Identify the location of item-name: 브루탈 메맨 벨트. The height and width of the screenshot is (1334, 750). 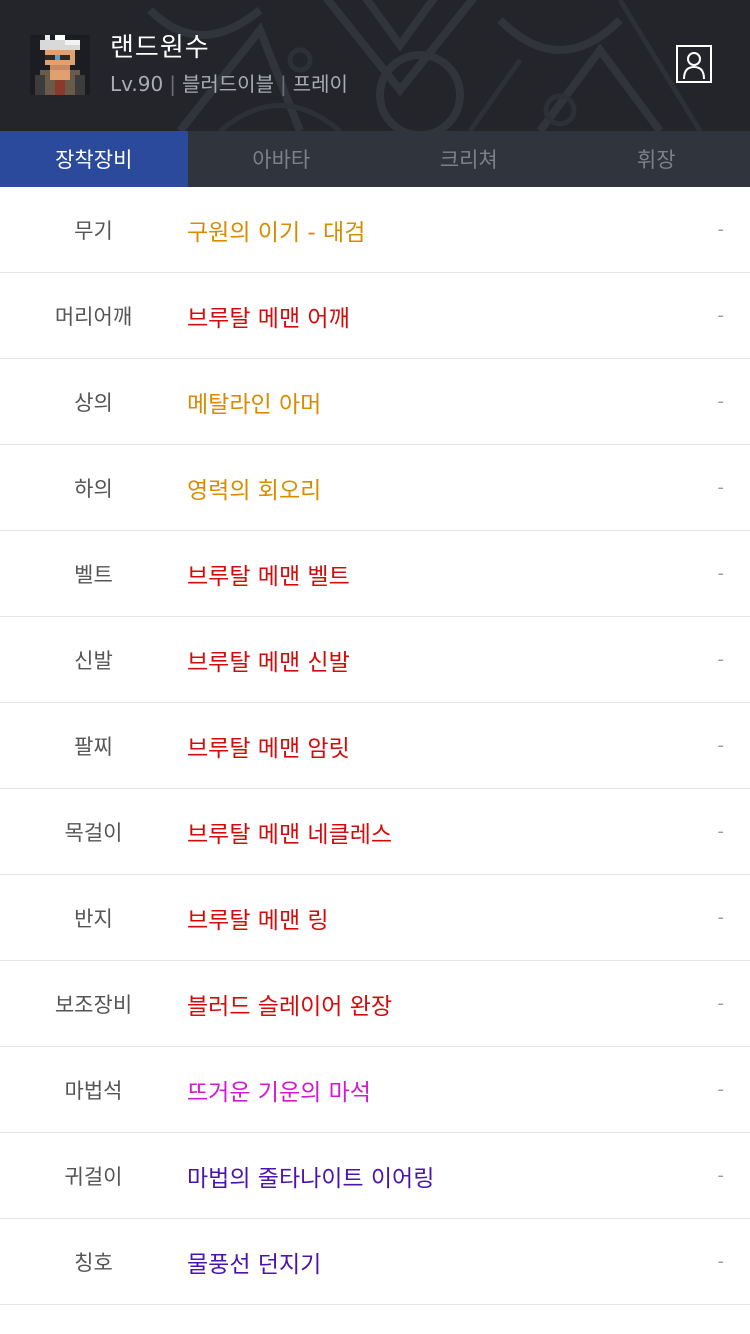
(268, 576).